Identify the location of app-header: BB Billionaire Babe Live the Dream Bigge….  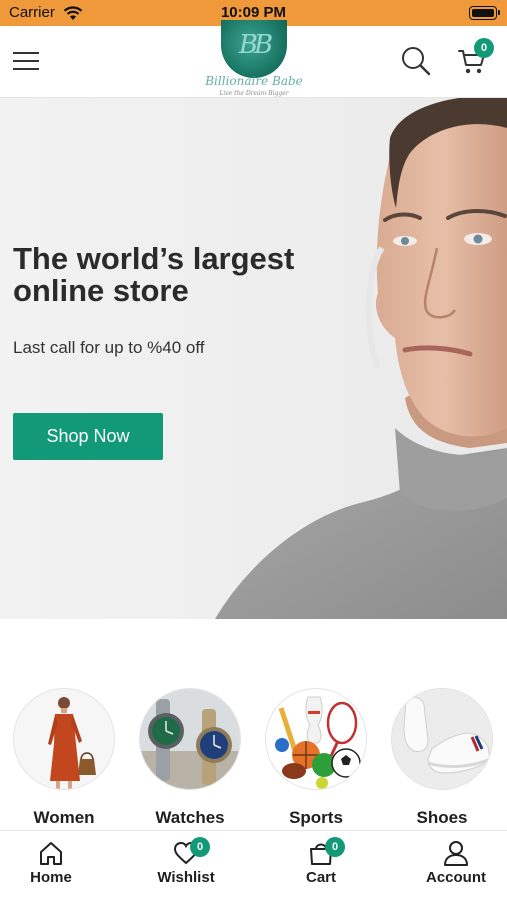
(253, 59).